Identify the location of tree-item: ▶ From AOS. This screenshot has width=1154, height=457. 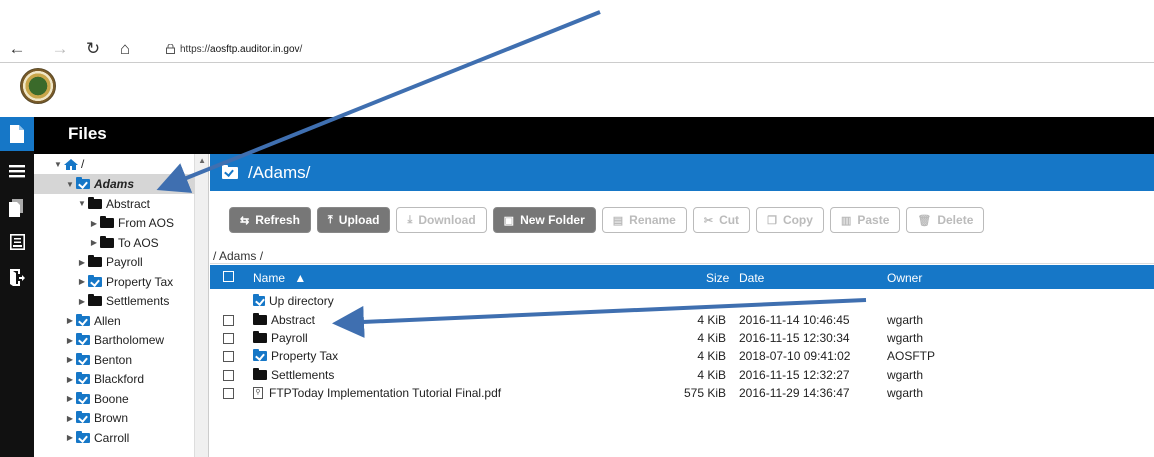
(104, 223).